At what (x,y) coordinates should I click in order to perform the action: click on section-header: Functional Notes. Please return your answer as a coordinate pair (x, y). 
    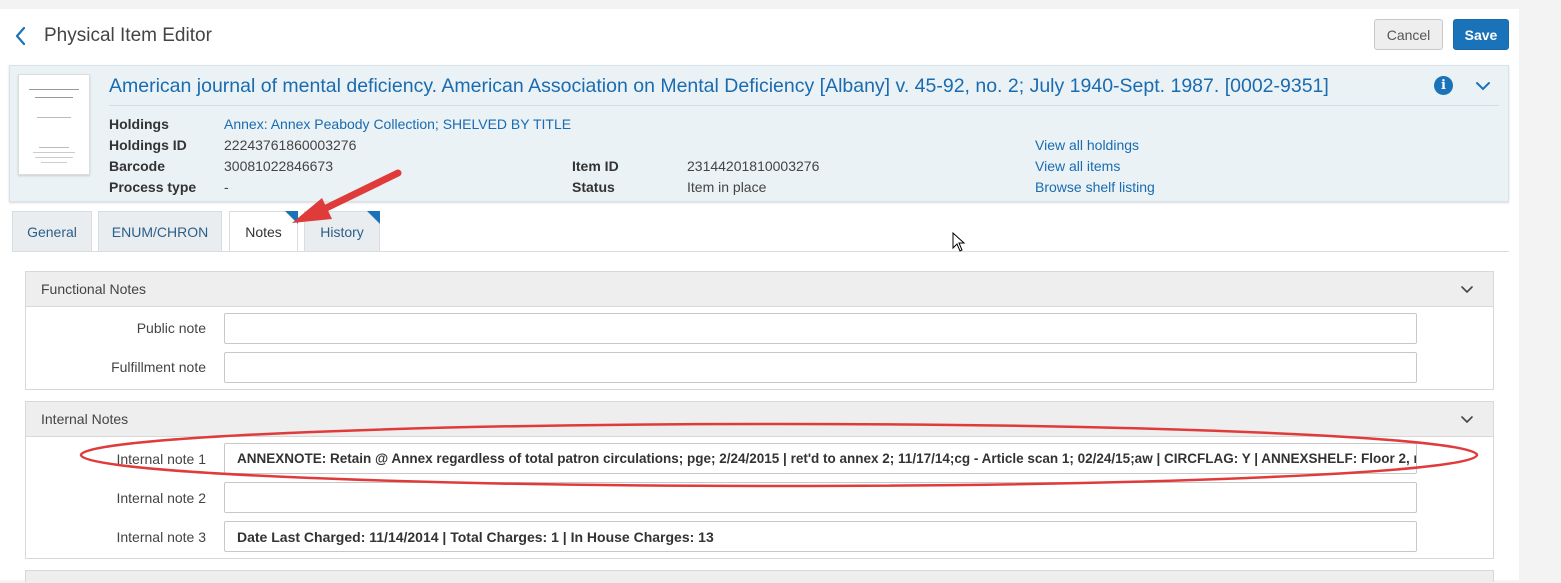
    Looking at the image, I should click on (759, 289).